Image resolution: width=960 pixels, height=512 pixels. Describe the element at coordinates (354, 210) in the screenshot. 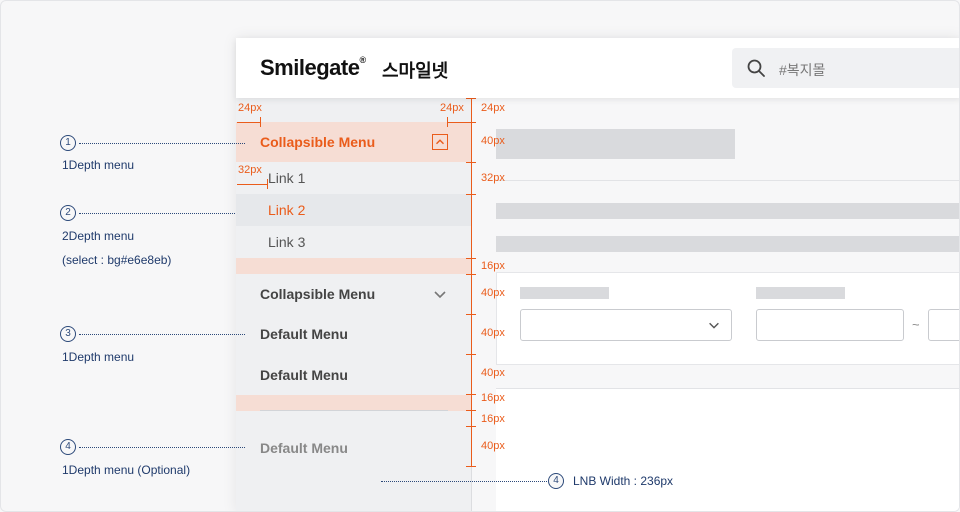

I see `lnb-link-2-selected: Link 2` at that location.